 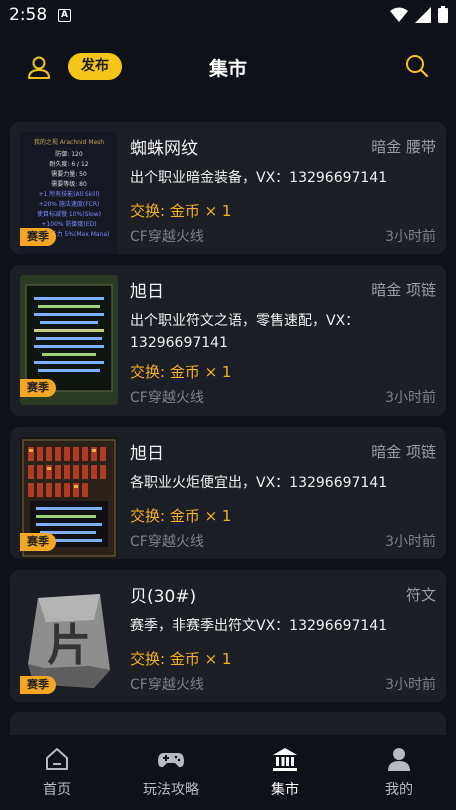 What do you see at coordinates (399, 790) in the screenshot?
I see `nav-label: 我的` at bounding box center [399, 790].